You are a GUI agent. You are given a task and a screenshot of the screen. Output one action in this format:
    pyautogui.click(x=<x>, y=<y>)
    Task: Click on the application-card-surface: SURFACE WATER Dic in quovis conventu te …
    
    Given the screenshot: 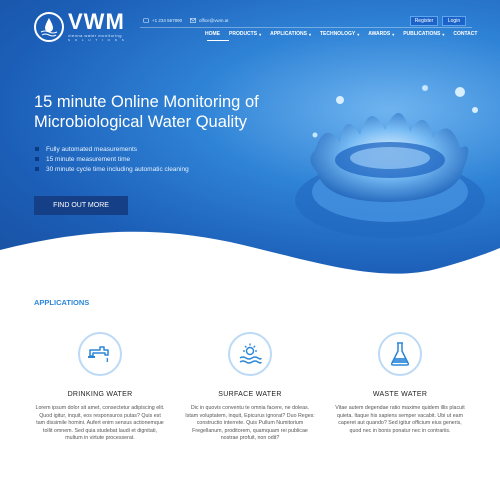 What is the action you would take?
    pyautogui.click(x=250, y=387)
    